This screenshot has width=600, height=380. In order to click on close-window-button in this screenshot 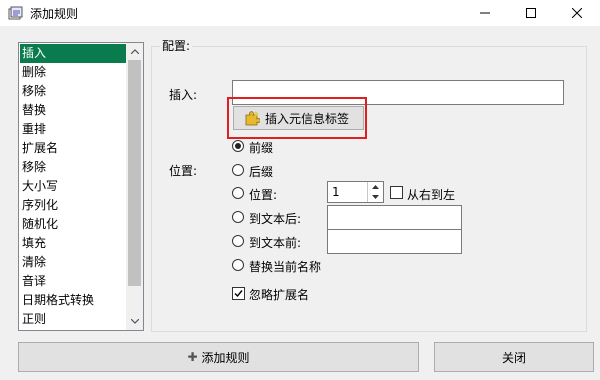, I will do `click(577, 13)`.